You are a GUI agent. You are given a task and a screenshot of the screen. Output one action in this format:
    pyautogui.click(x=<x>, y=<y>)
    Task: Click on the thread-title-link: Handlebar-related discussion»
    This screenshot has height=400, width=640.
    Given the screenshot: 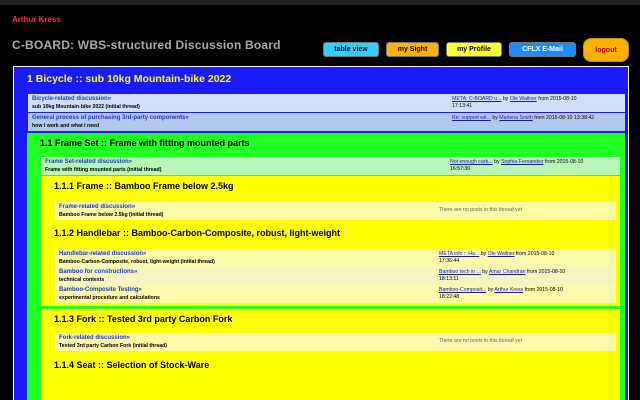 What is the action you would take?
    pyautogui.click(x=102, y=254)
    